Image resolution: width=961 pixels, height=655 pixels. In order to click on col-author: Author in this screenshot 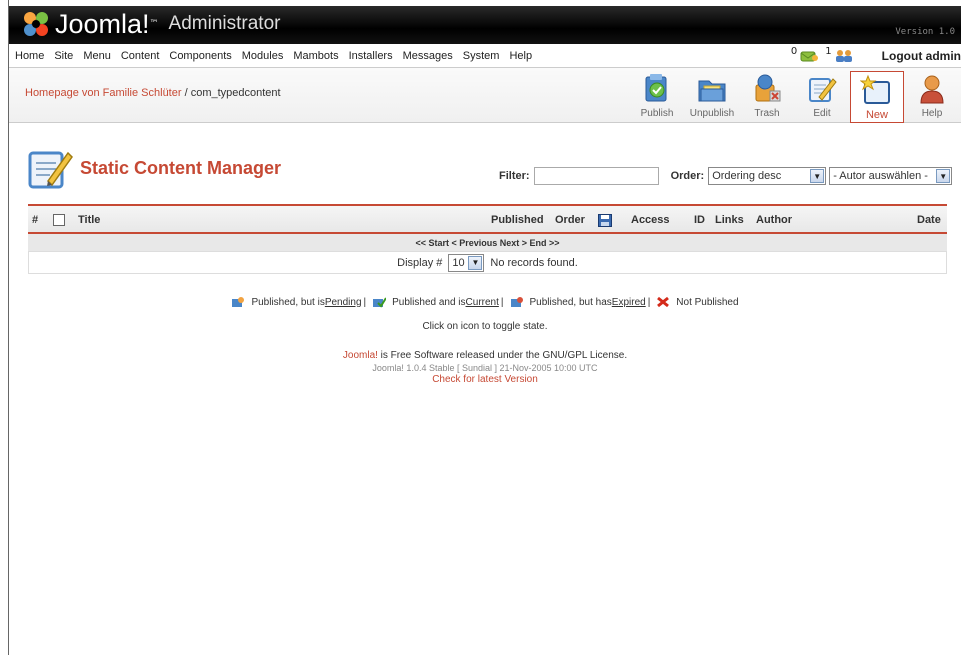, I will do `click(774, 220)`.